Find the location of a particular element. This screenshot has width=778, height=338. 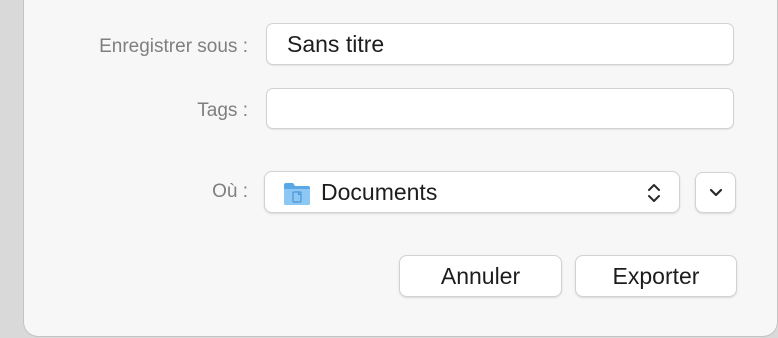

save-as-label: Enregistrer sous : is located at coordinates (173, 46).